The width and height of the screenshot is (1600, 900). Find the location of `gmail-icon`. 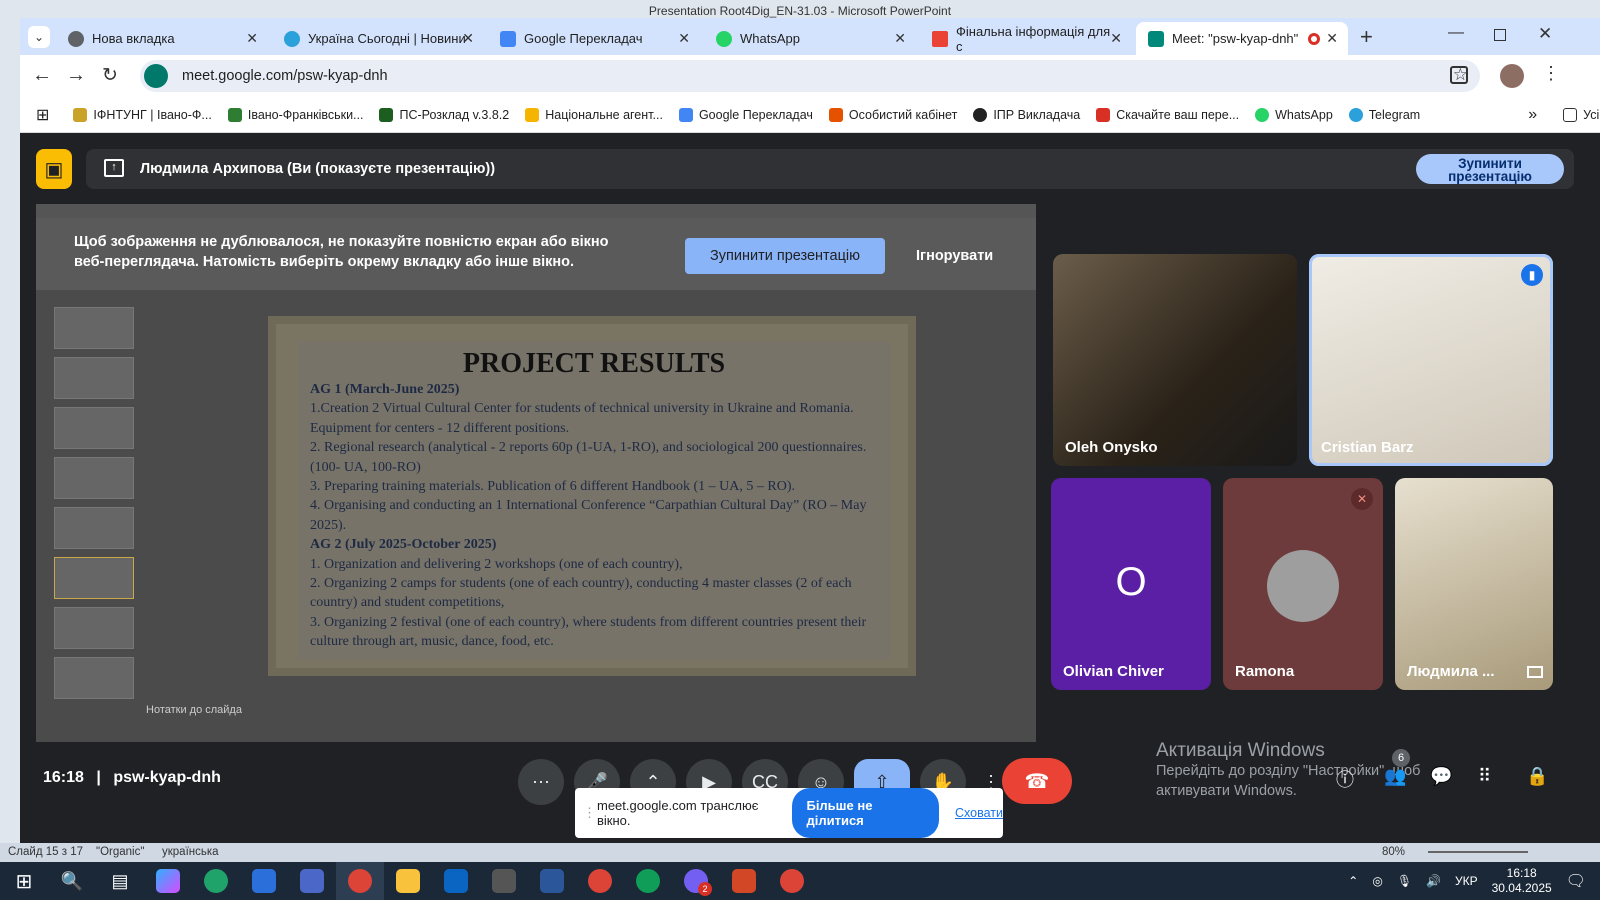

gmail-icon is located at coordinates (940, 38).